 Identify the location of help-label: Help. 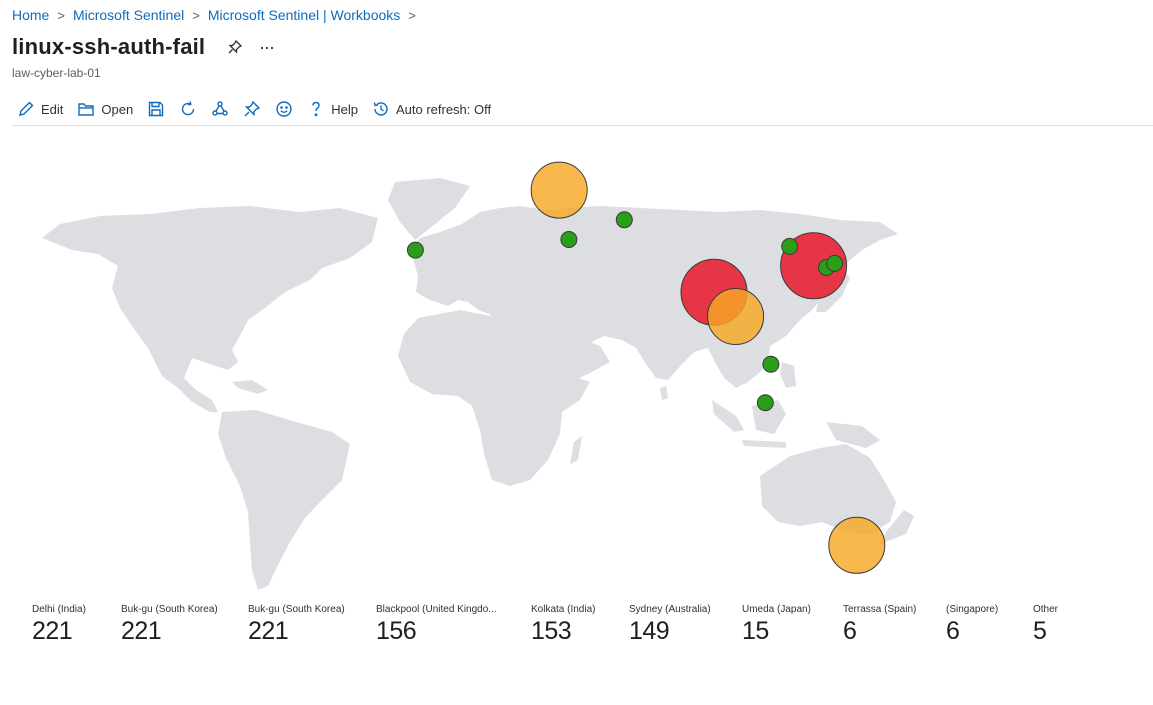
(344, 109).